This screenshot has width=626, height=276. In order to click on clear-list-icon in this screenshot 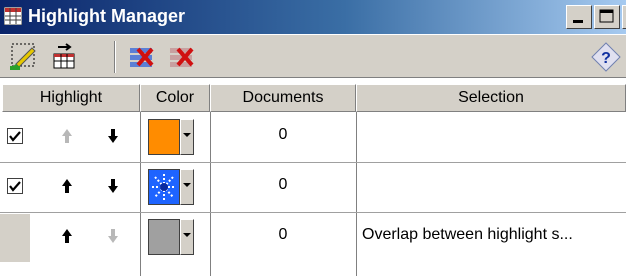, I will do `click(182, 57)`.